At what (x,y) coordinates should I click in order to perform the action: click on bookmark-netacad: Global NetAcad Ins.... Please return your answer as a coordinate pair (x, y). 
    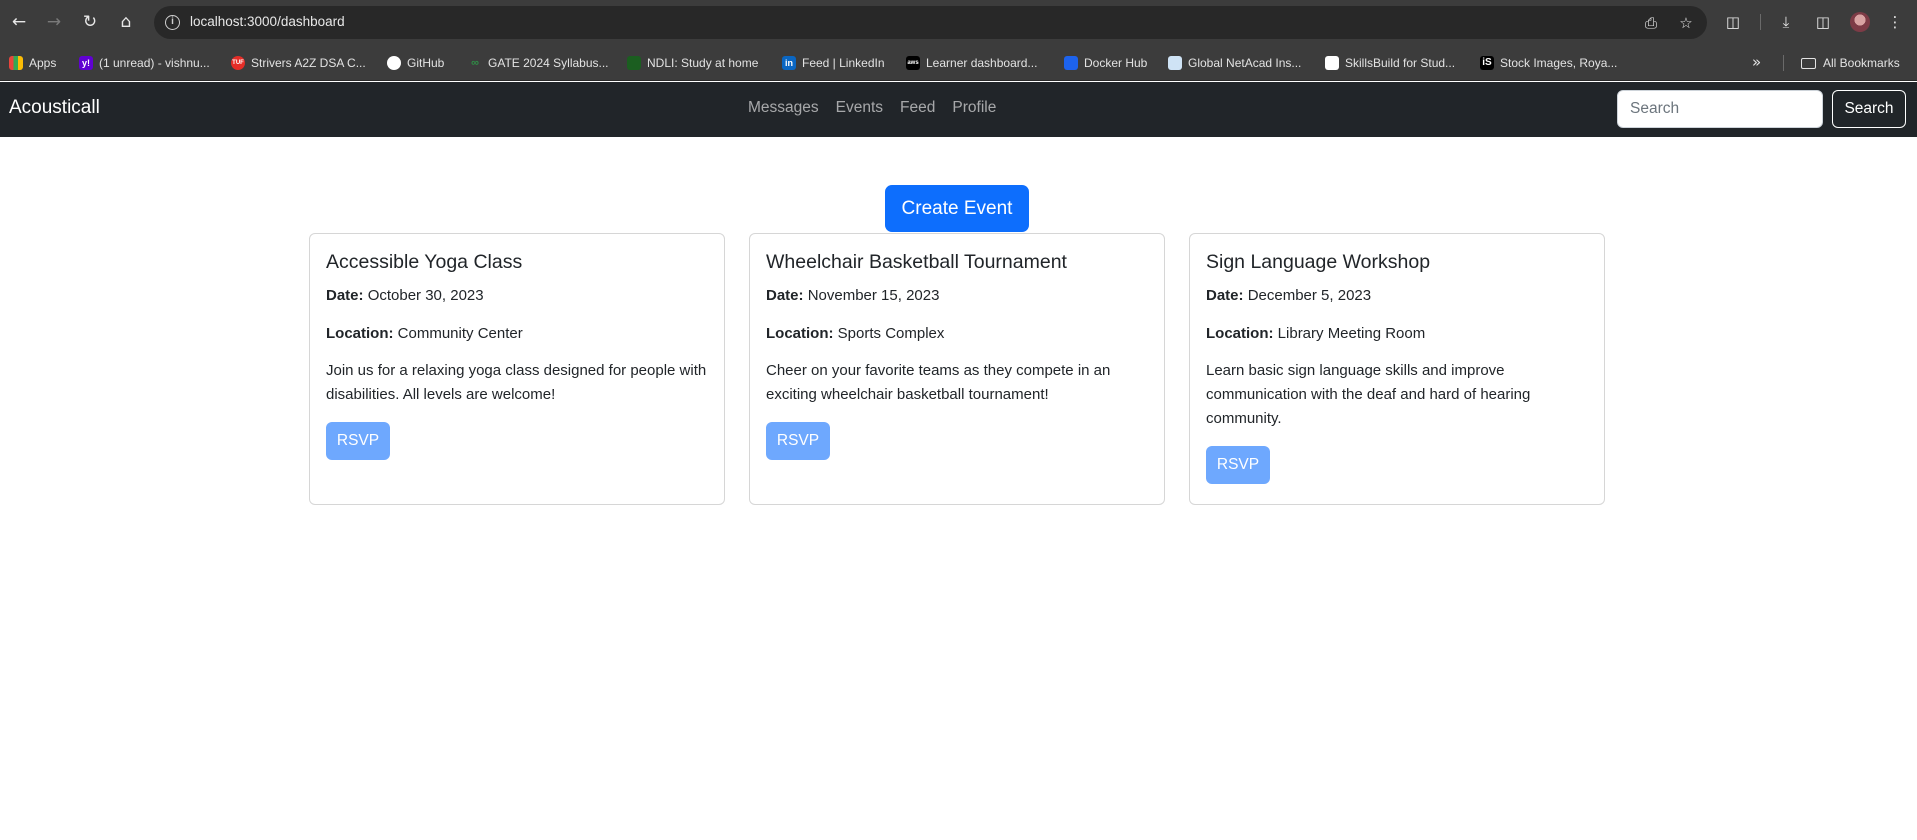
    Looking at the image, I should click on (1234, 63).